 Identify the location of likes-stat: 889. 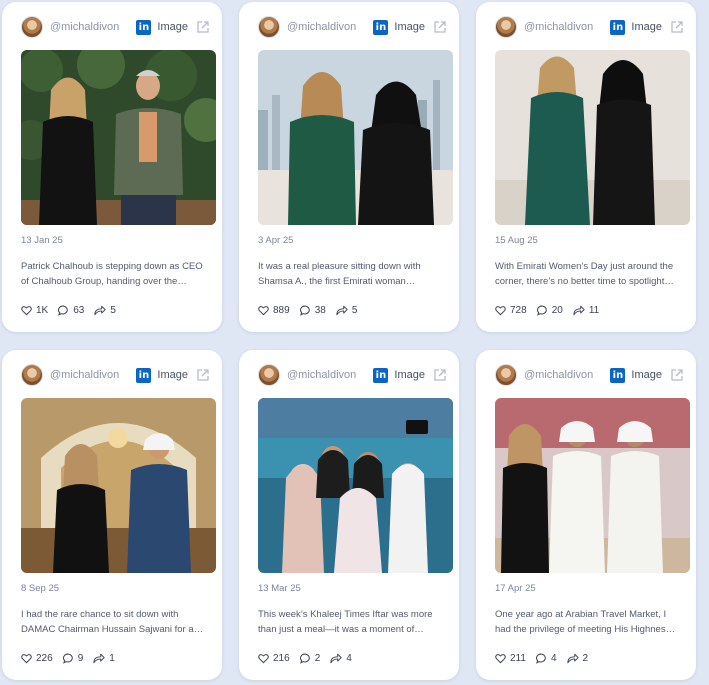
(274, 310).